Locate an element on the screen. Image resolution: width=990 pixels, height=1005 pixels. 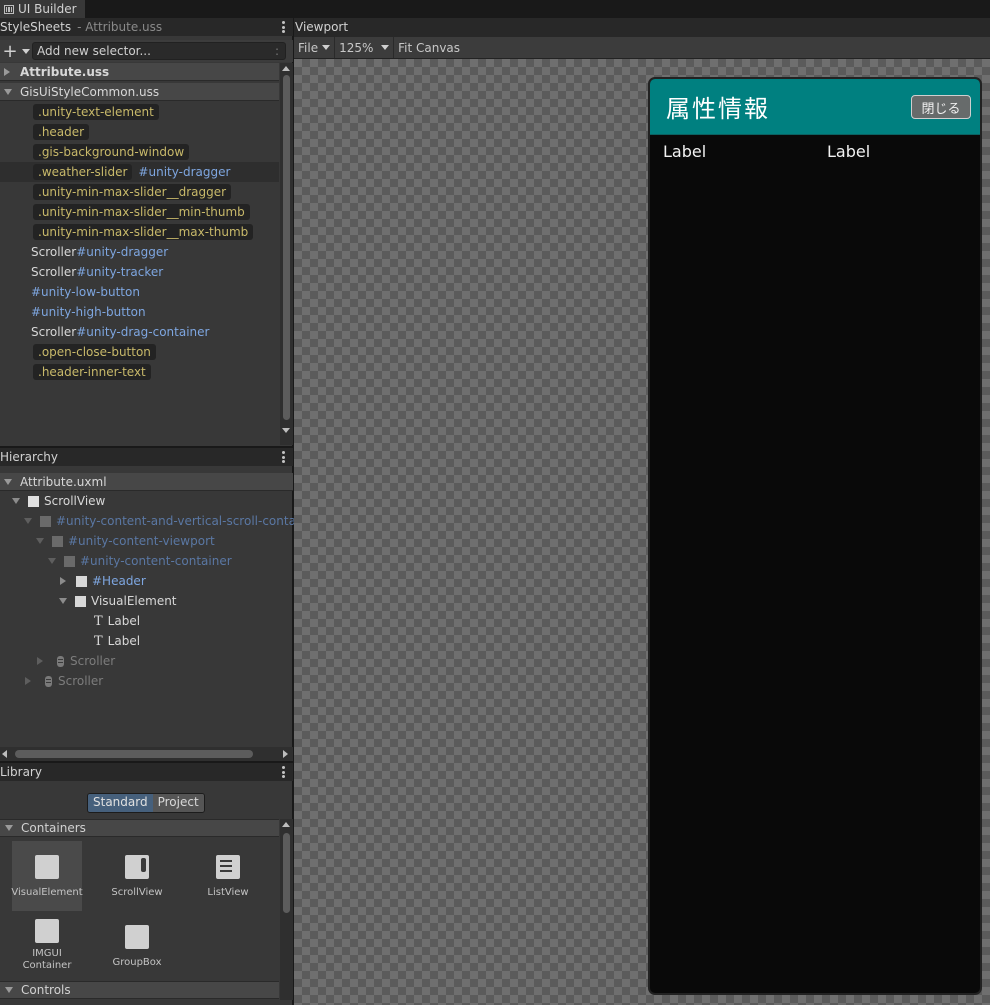
selector-type: Scroller is located at coordinates (54, 272).